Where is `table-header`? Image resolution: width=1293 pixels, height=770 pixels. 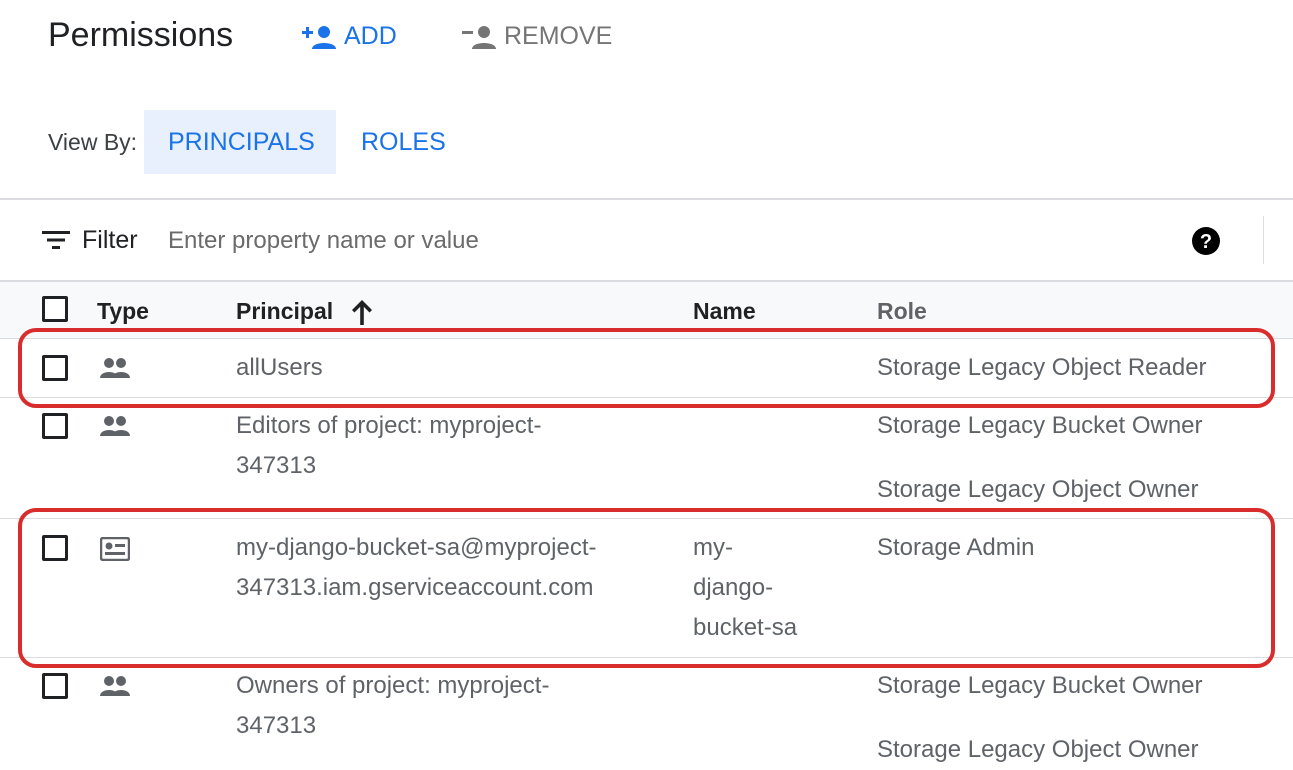
table-header is located at coordinates (646, 310).